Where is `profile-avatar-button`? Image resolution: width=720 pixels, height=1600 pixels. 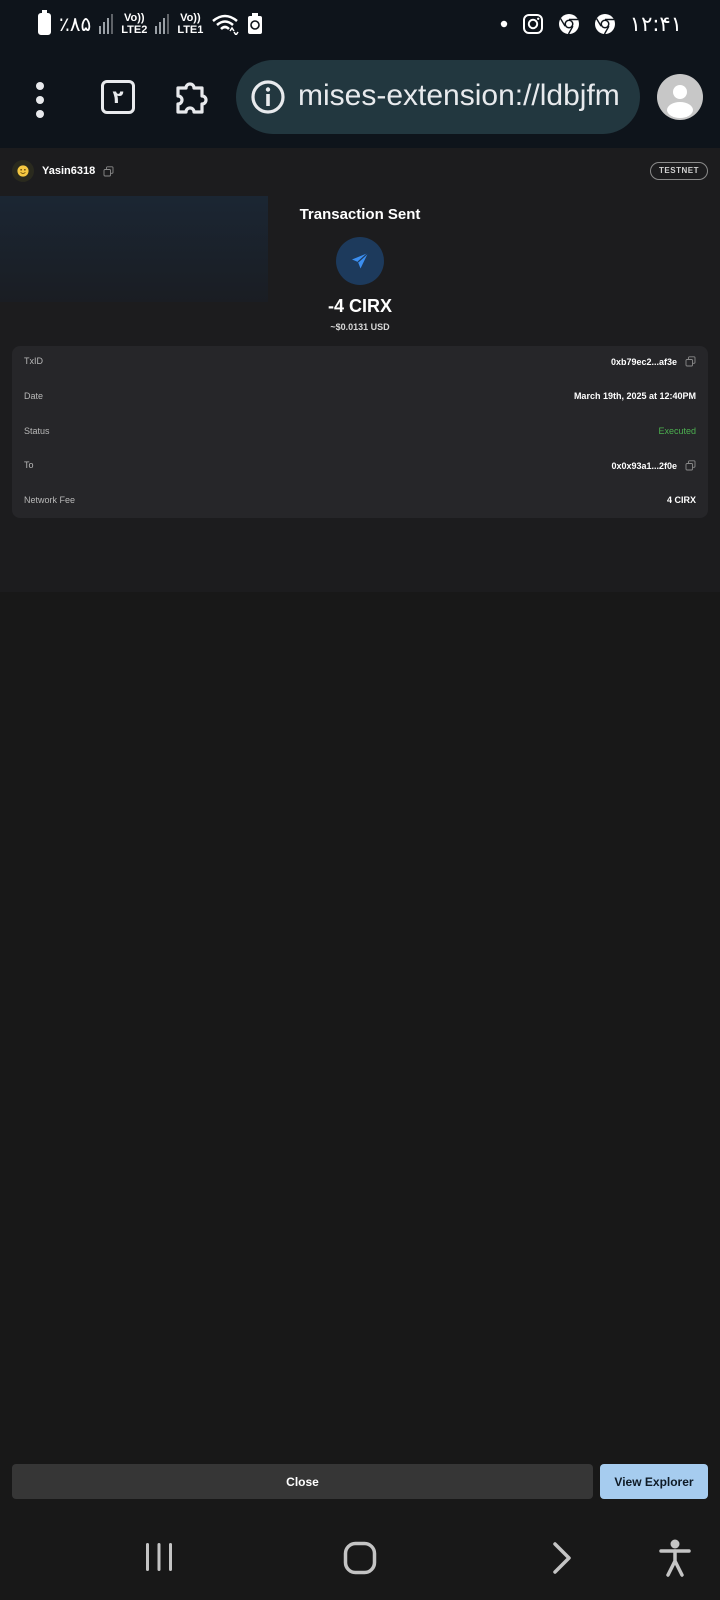 profile-avatar-button is located at coordinates (680, 97).